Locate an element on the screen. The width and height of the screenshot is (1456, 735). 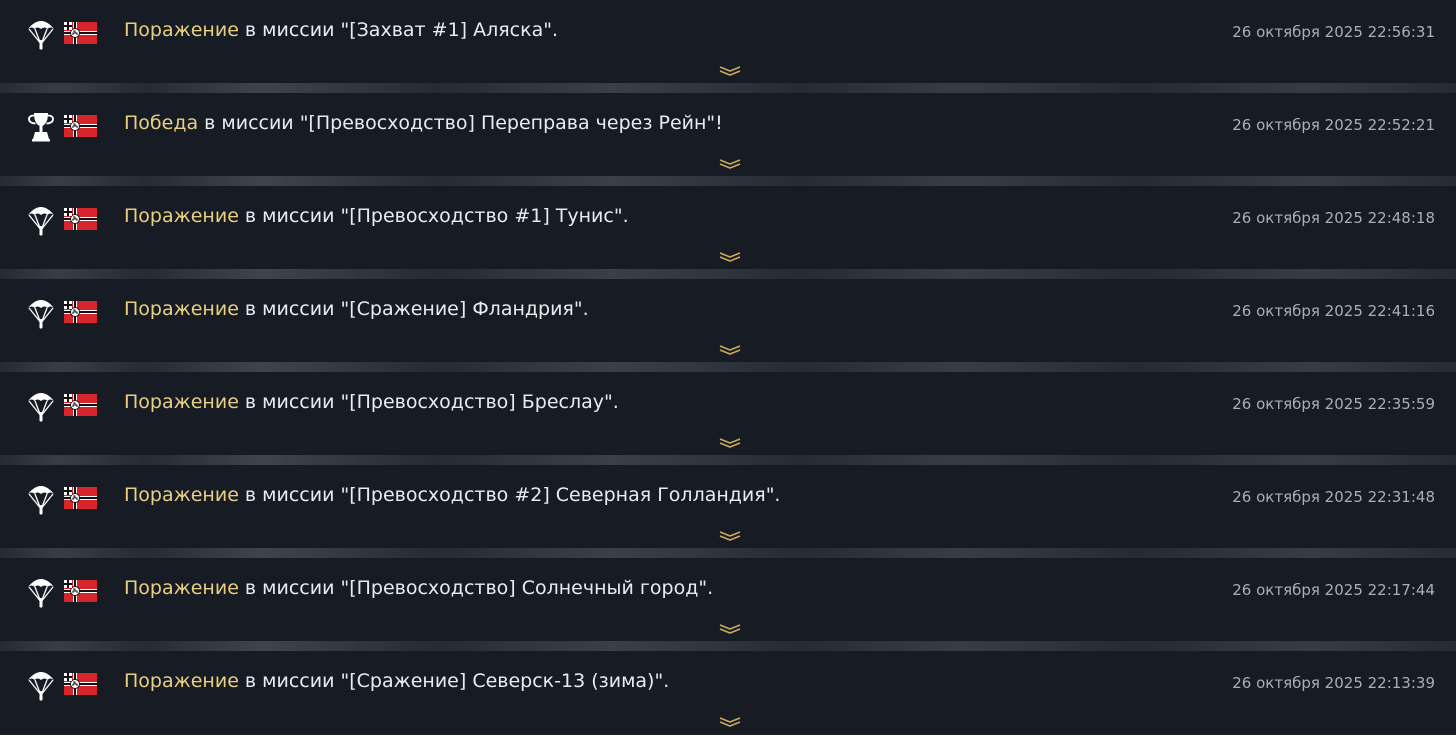
entry-text: в миссии "[Сражение] Фландрия". is located at coordinates (413, 309).